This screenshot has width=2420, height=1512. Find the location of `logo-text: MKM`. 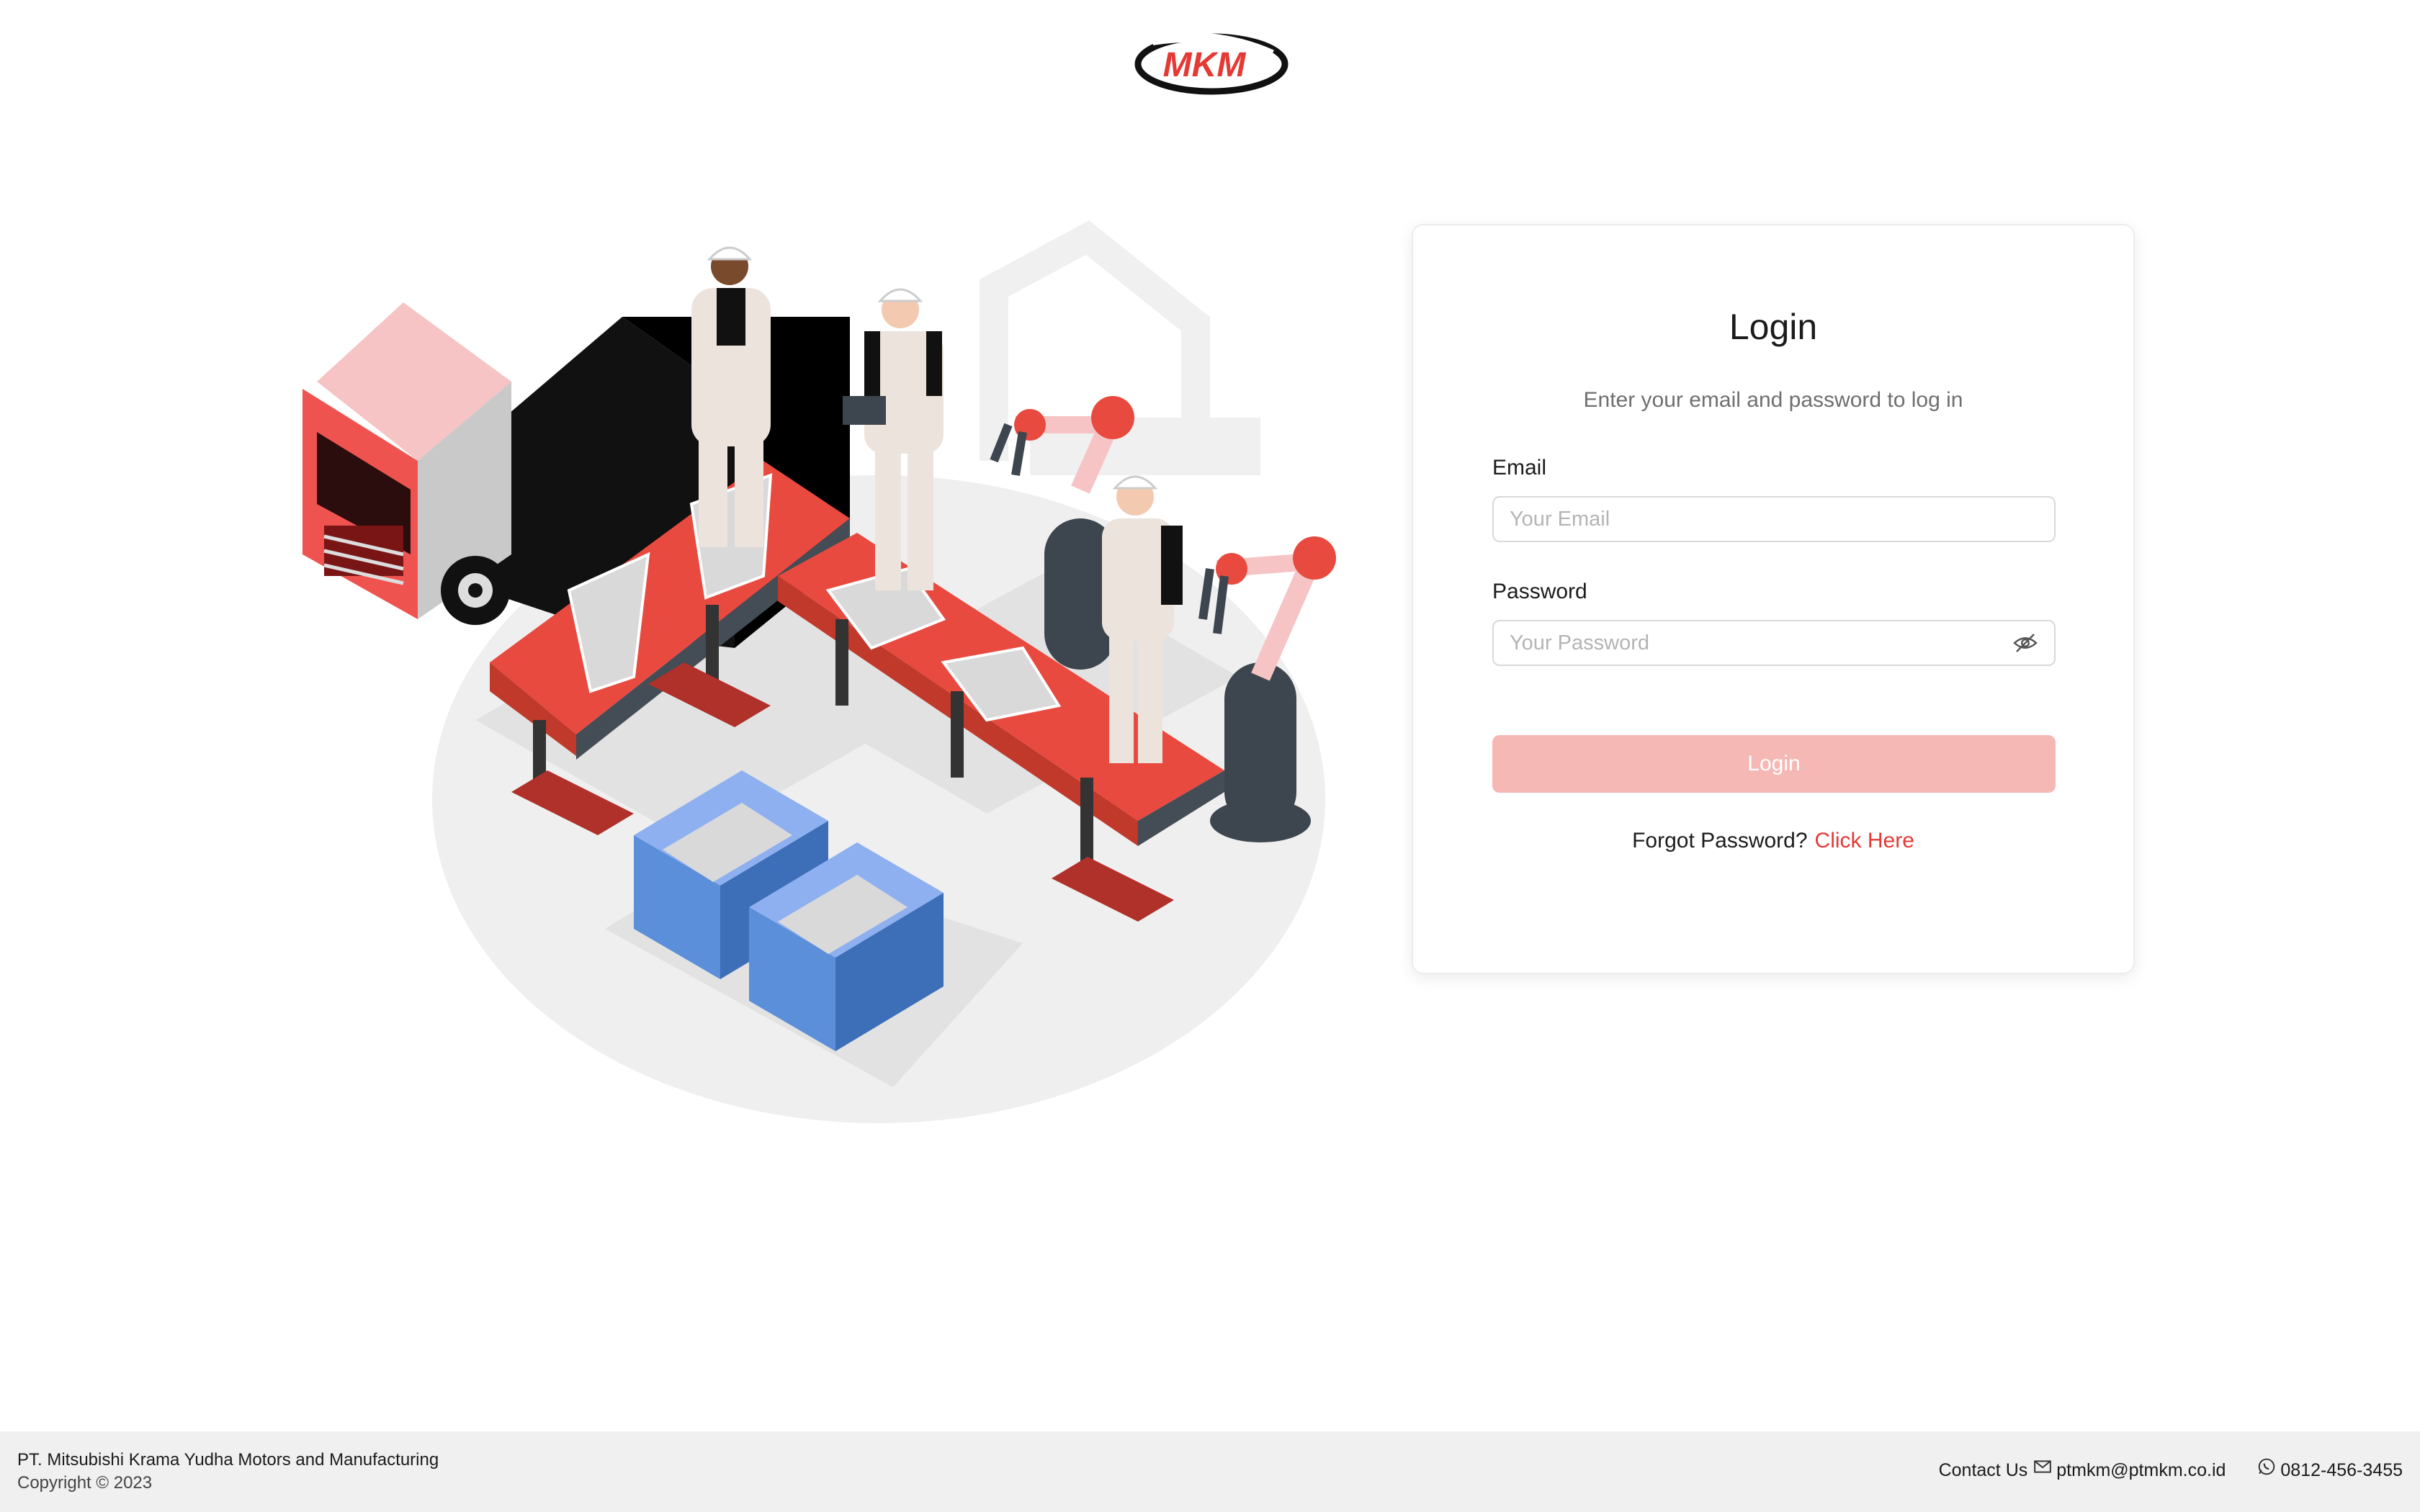

logo-text: MKM is located at coordinates (1205, 65).